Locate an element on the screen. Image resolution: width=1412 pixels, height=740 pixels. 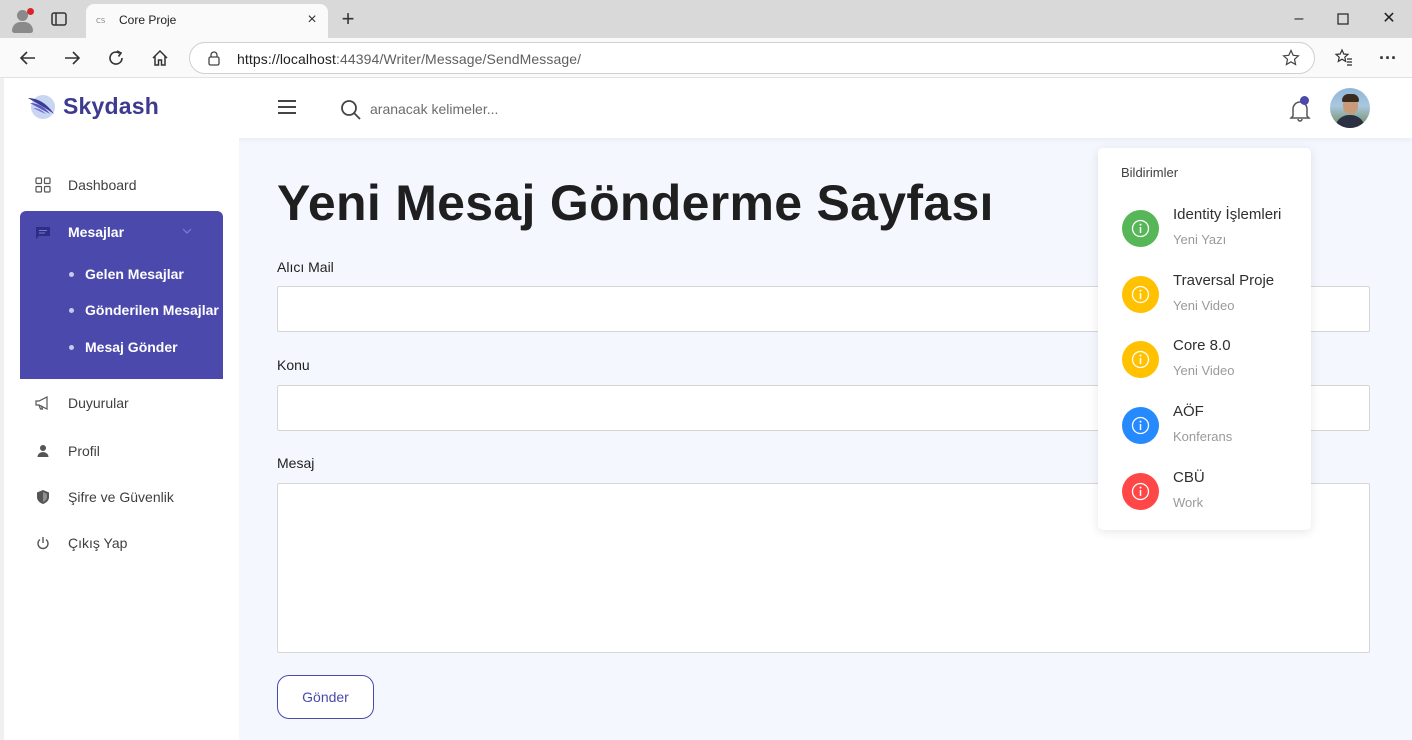
submenu-item-gelen-mesajlar: Gelen Mesajlar is located at coordinates (146, 275).